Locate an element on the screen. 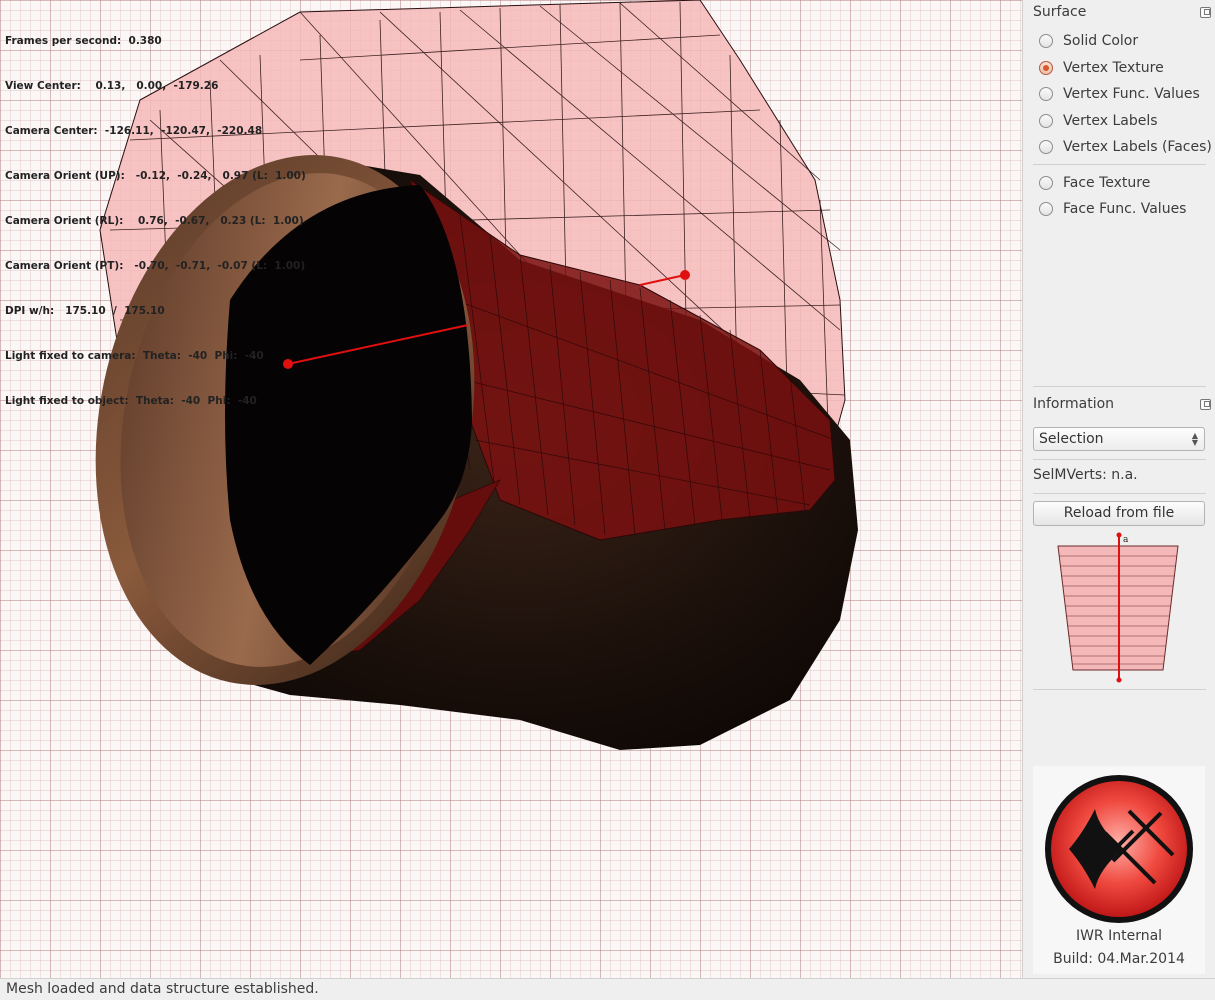  iwr-logo-icon is located at coordinates (1119, 849).